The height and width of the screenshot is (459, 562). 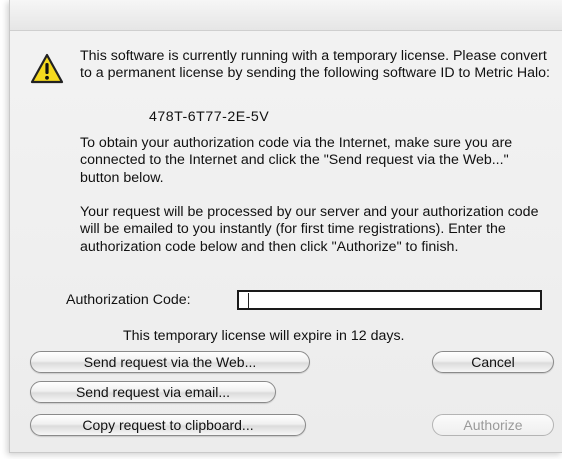 What do you see at coordinates (493, 425) in the screenshot?
I see `authorize-button: Authorize` at bounding box center [493, 425].